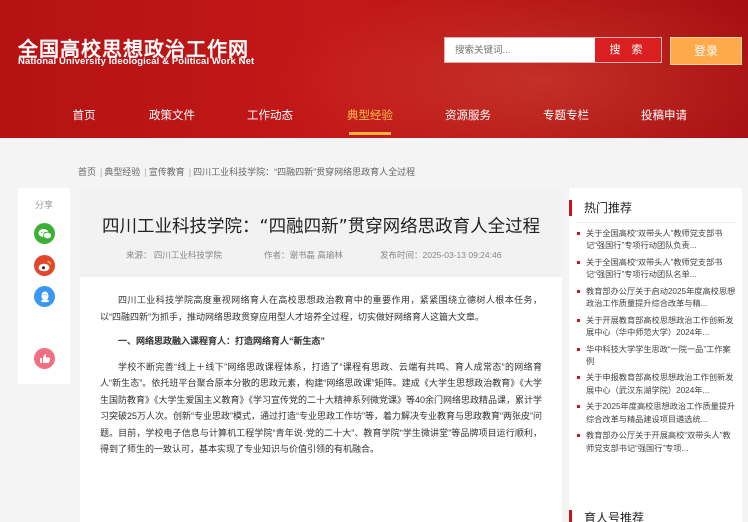 This screenshot has height=522, width=748. I want to click on list-item: 华中科技大学学生思政“一院一品”工作案例, so click(657, 356).